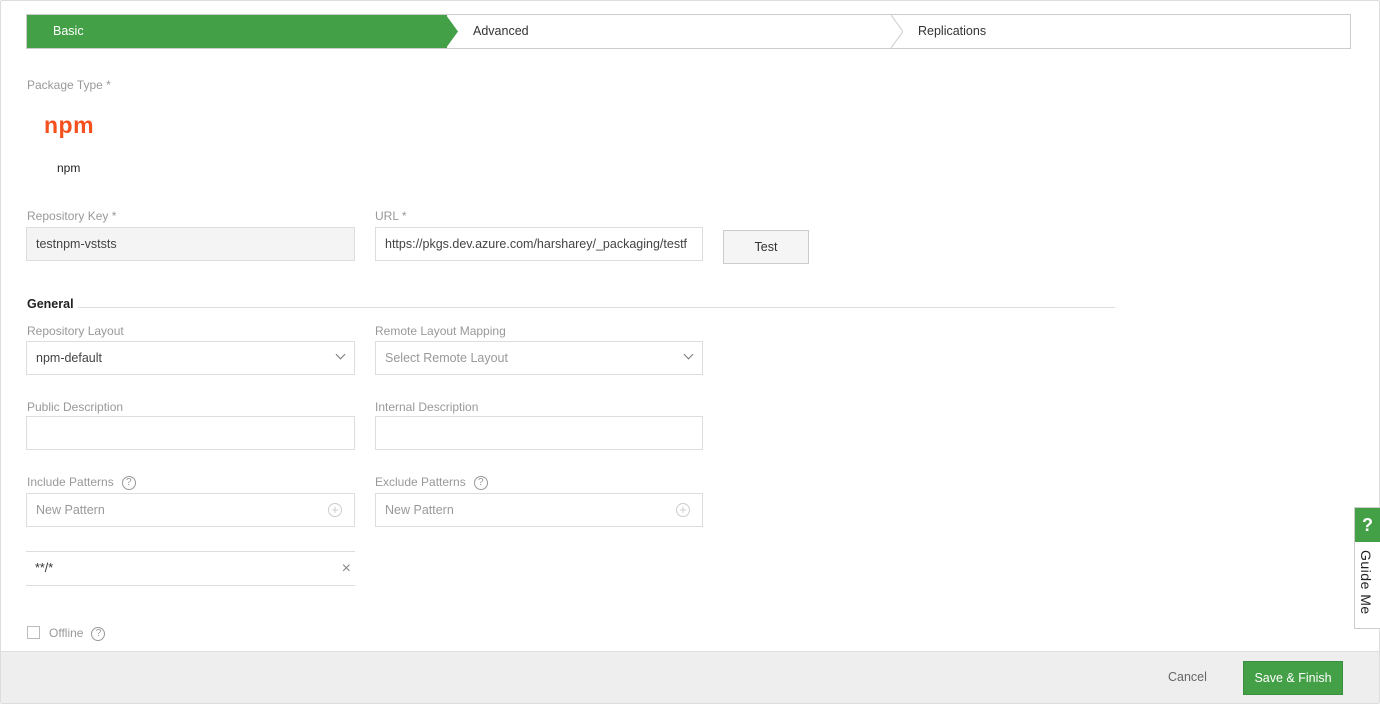  What do you see at coordinates (1366, 582) in the screenshot?
I see `guide-me-label: Guide Me` at bounding box center [1366, 582].